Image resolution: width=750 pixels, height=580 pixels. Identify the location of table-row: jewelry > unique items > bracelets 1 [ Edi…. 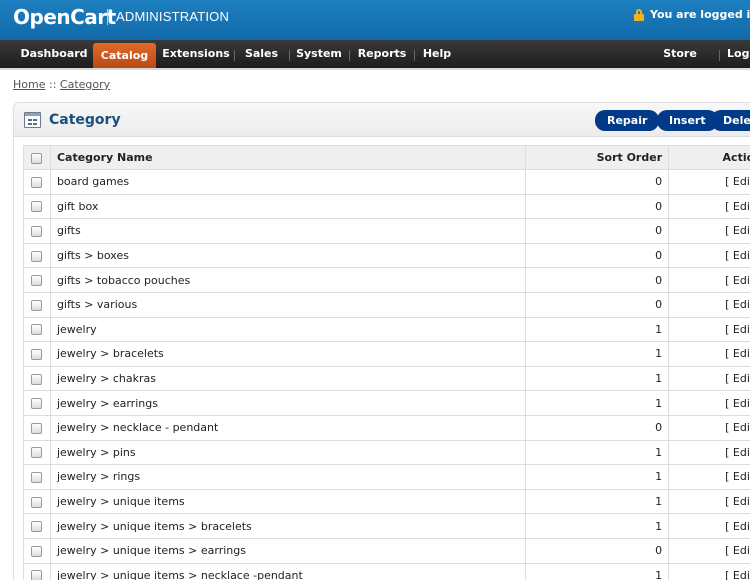
(386, 526).